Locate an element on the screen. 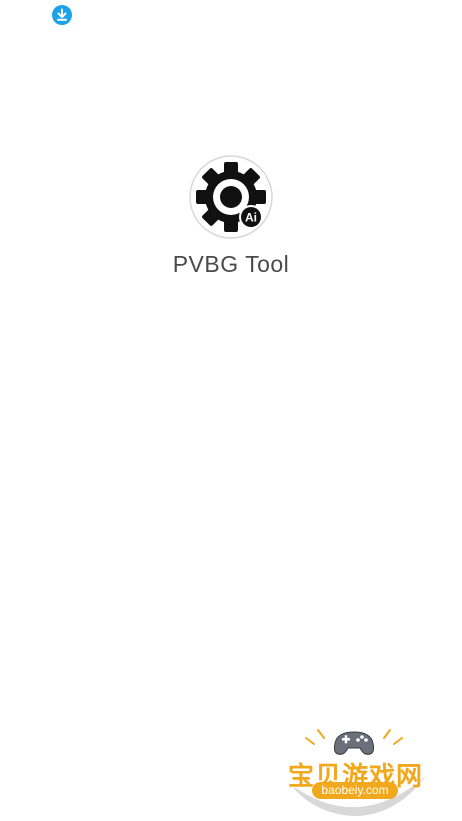 This screenshot has height=821, width=462. splash-content: Ai PVBG Tool is located at coordinates (231, 216).